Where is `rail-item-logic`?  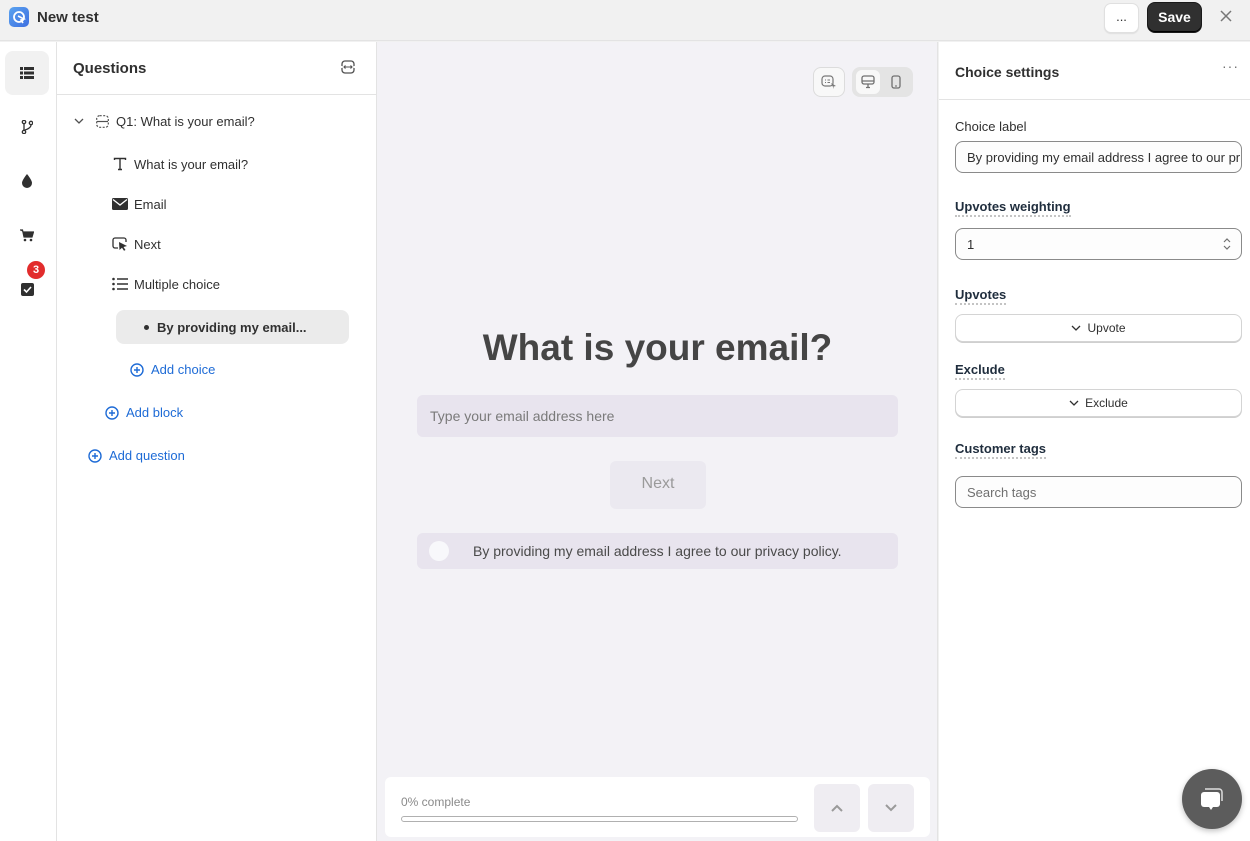
rail-item-logic is located at coordinates (27, 127).